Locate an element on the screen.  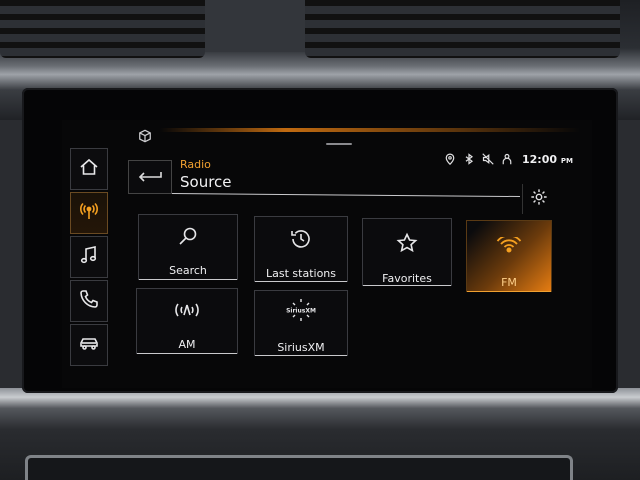
side-navigation is located at coordinates (89, 259).